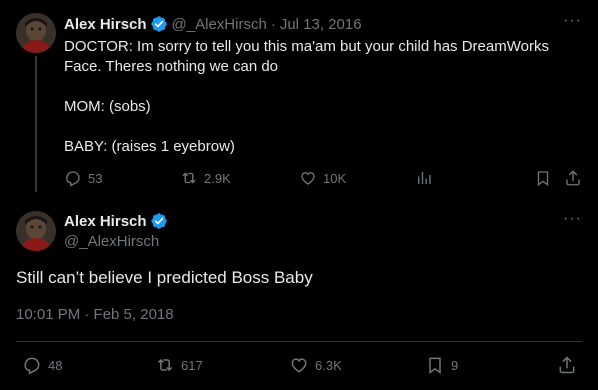  I want to click on like-button: 6.3K, so click(315, 365).